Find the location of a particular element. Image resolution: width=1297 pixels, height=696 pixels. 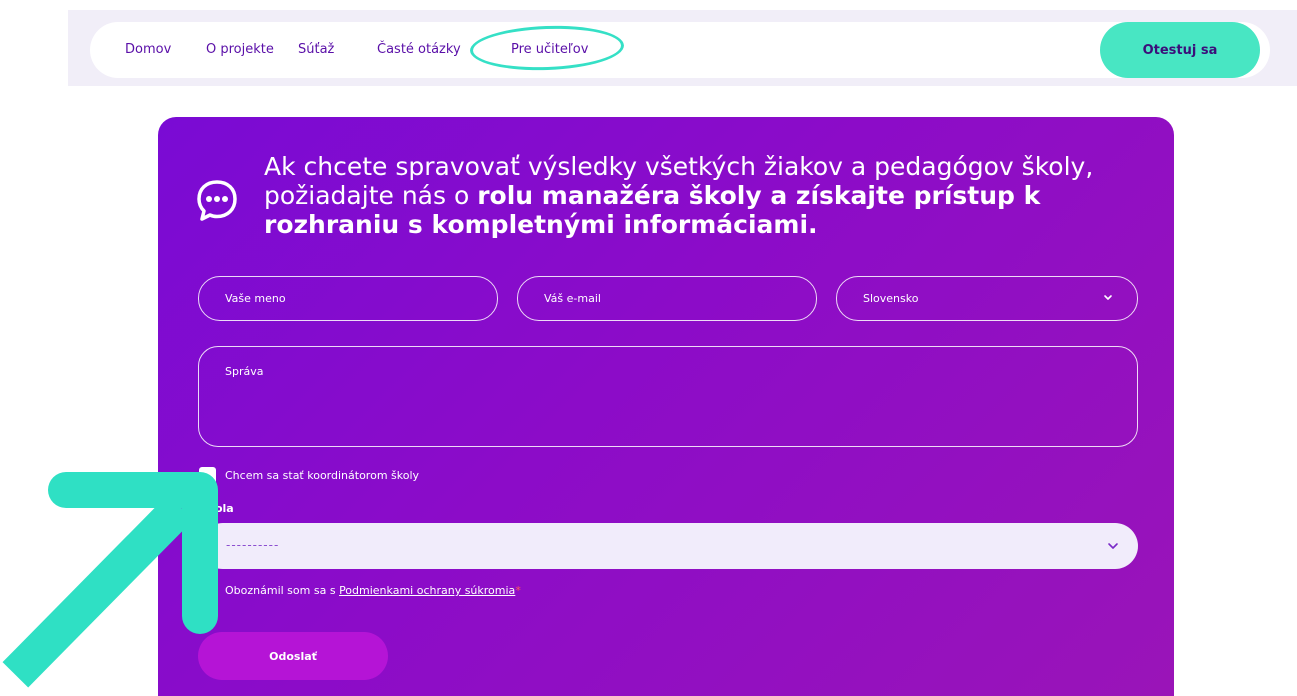

coordinator-checkbox is located at coordinates (207, 475).